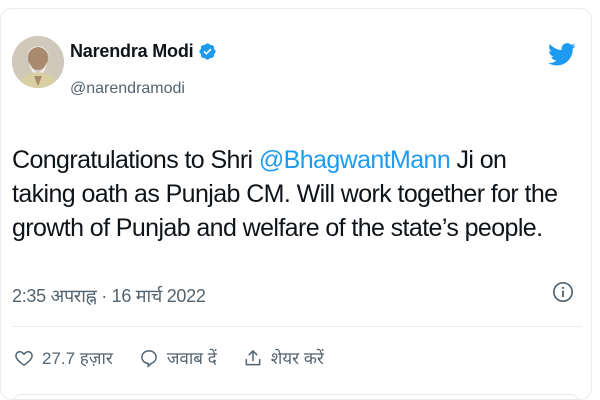 This screenshot has height=400, width=600. What do you see at coordinates (253, 357) in the screenshot?
I see `share-icon` at bounding box center [253, 357].